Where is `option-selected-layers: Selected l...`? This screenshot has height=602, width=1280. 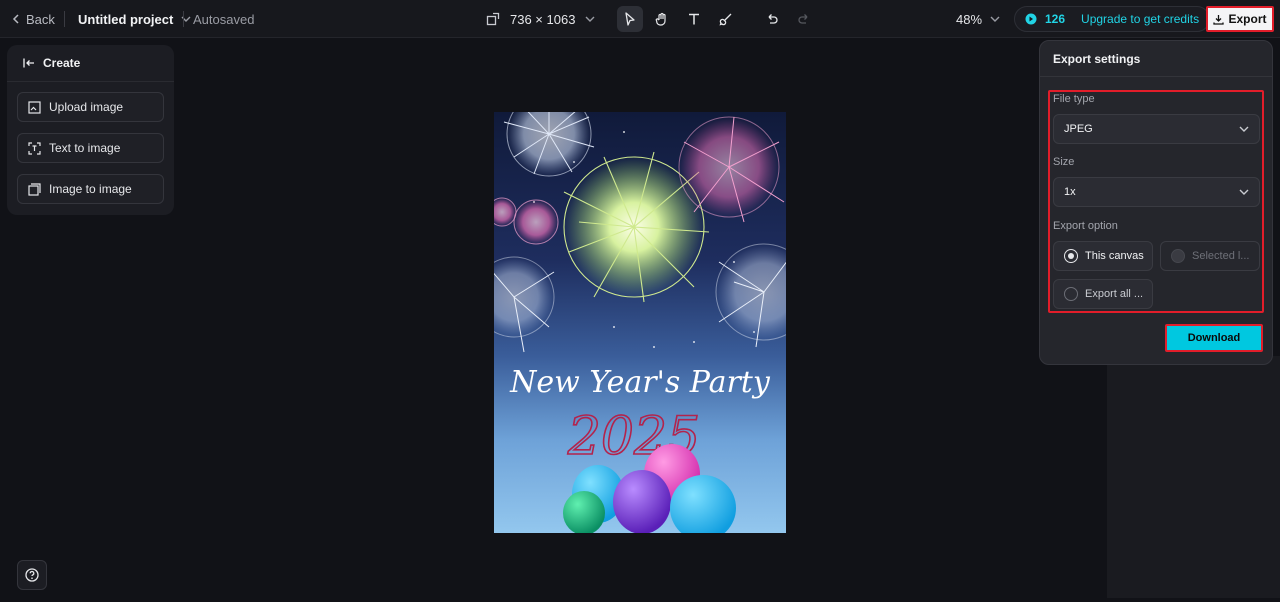 option-selected-layers: Selected l... is located at coordinates (1210, 256).